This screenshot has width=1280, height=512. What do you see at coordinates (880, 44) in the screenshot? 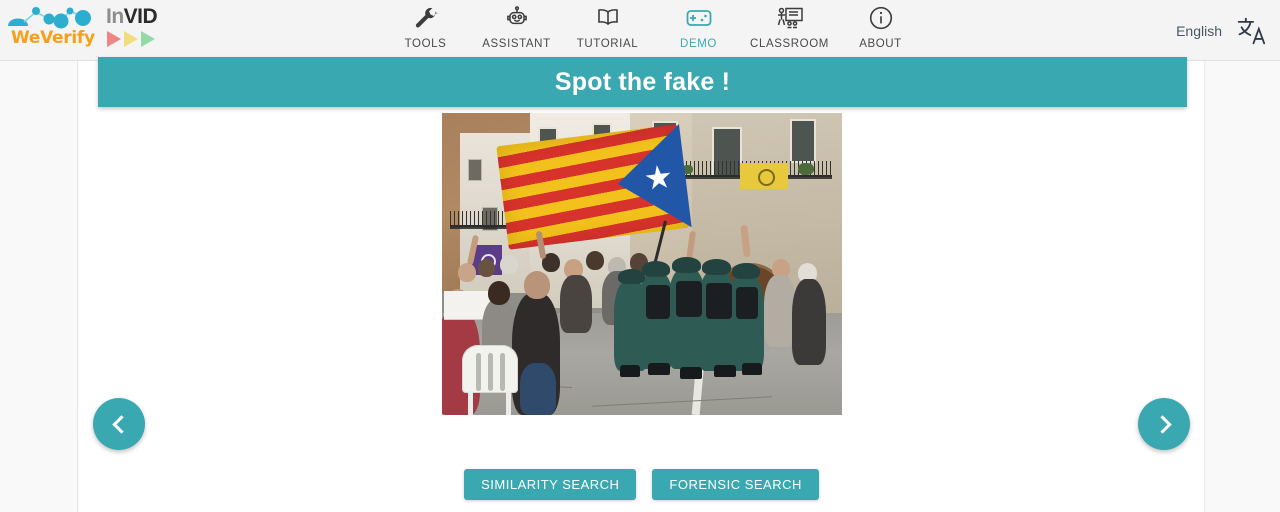
I see `nav-label-about: ABOUT` at bounding box center [880, 44].